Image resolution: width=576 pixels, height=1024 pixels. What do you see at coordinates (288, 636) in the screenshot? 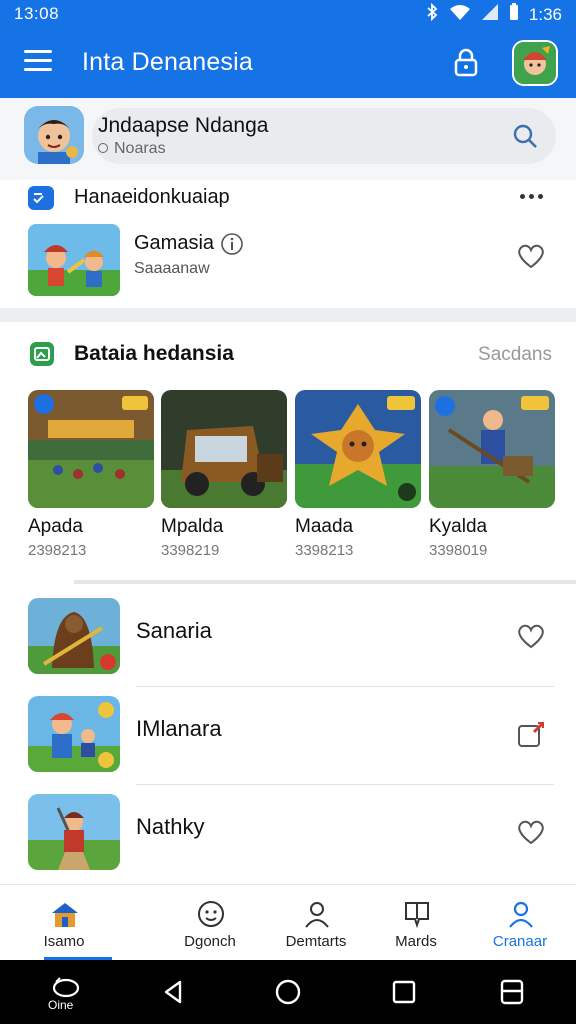
I see `list-item: Sanaria` at bounding box center [288, 636].